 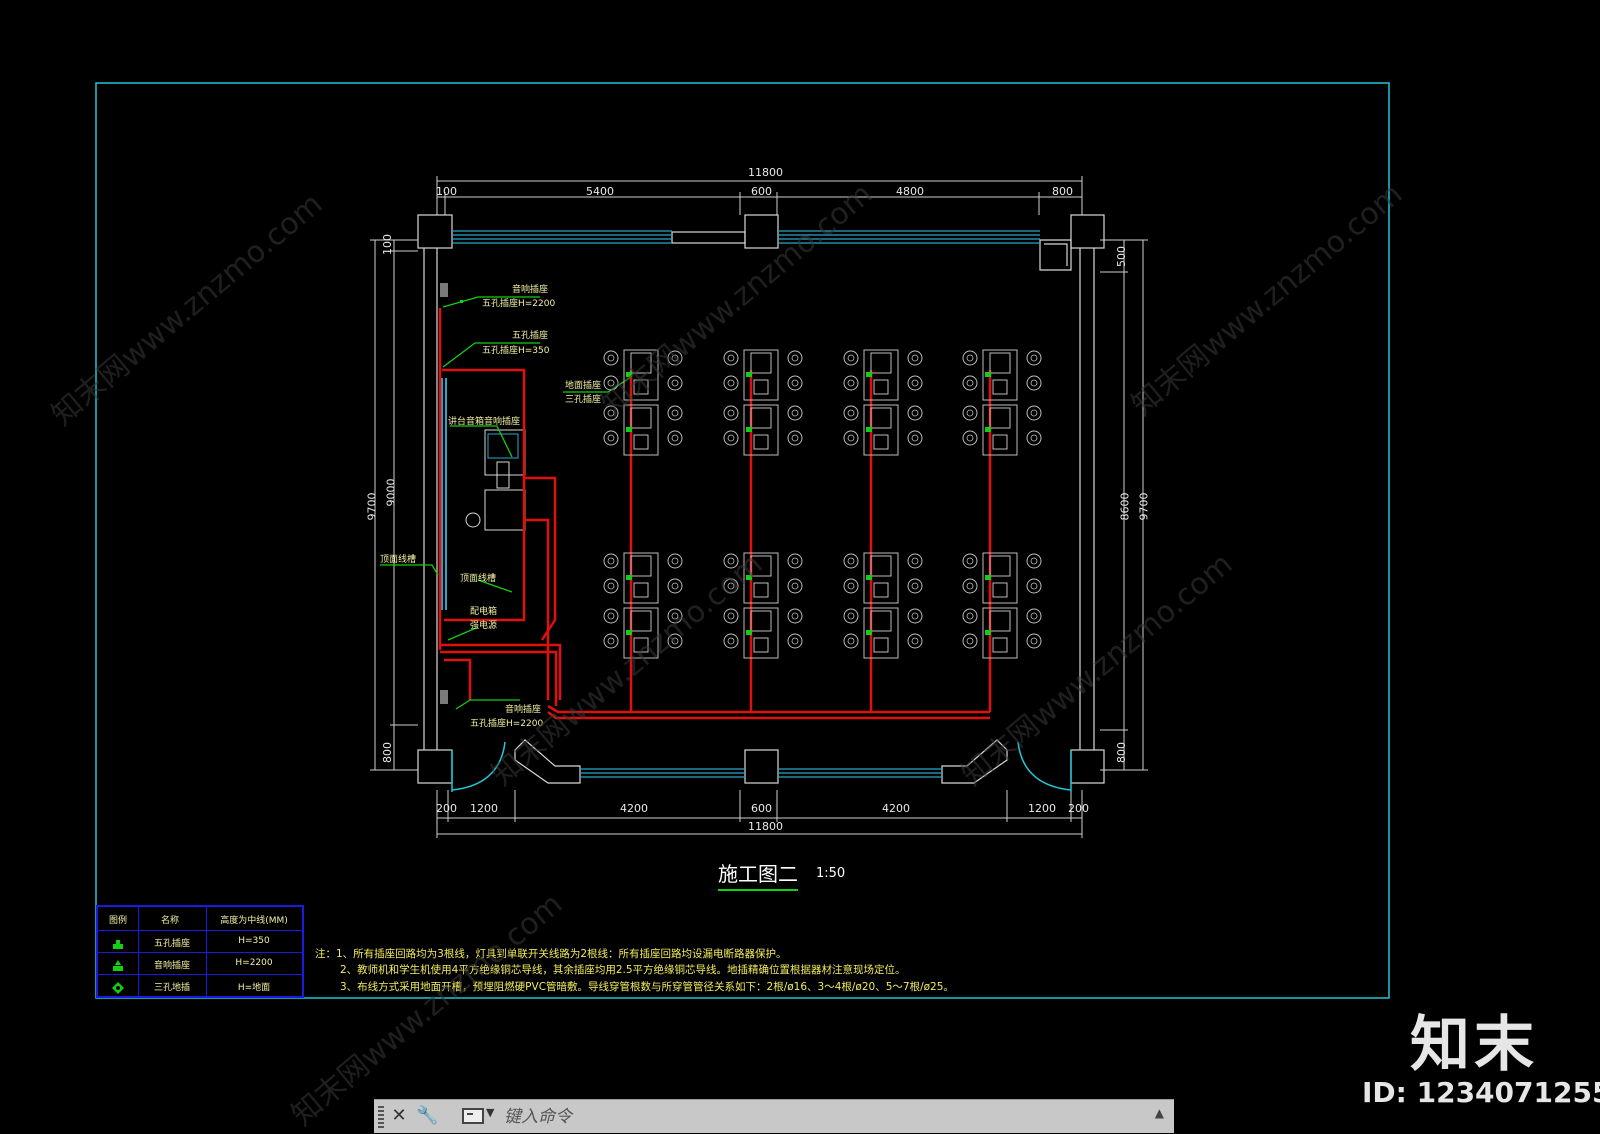 I want to click on command-line-bar: ✕ 🔧 ▼ ▲, so click(x=774, y=1116).